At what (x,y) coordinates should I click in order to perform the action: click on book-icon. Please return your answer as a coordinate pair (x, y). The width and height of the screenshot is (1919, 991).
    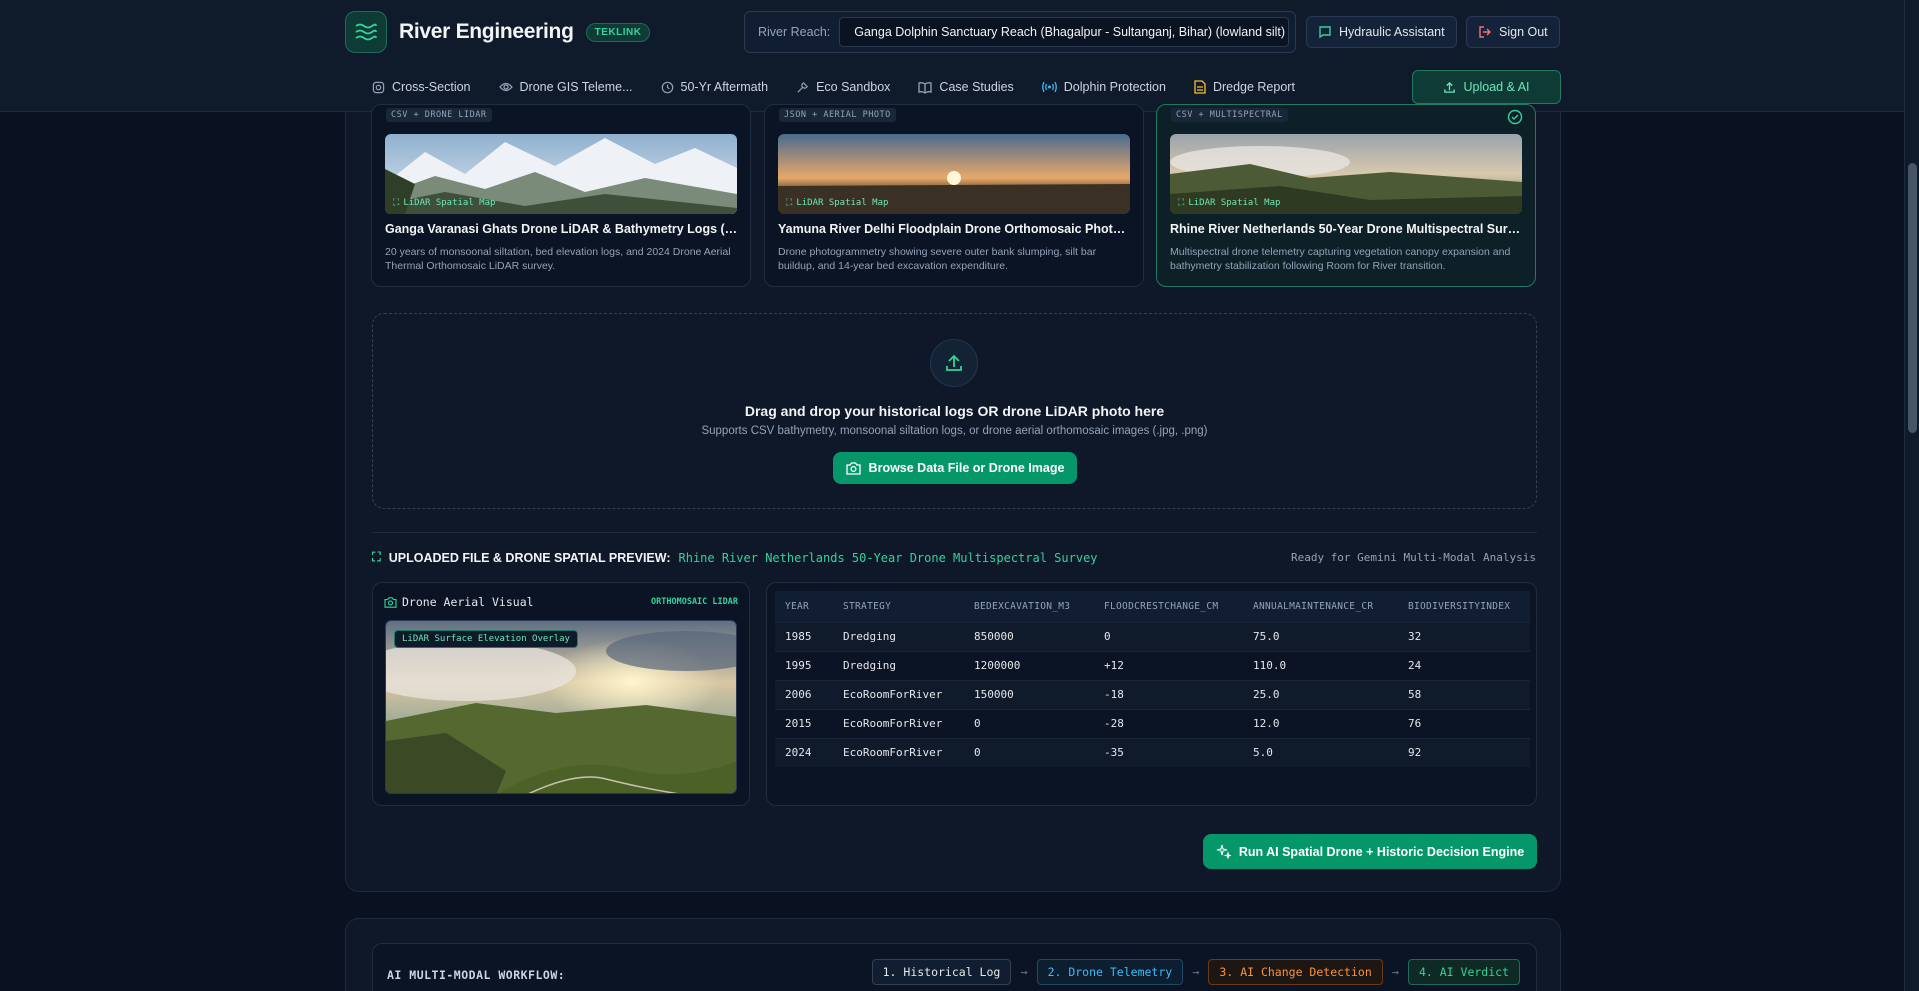
    Looking at the image, I should click on (925, 87).